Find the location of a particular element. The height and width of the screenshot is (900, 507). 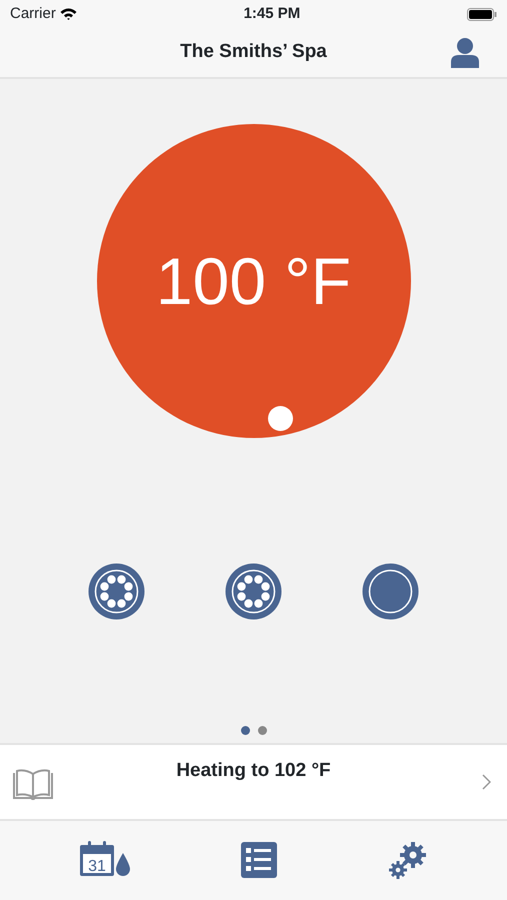

dial-handle is located at coordinates (280, 418).